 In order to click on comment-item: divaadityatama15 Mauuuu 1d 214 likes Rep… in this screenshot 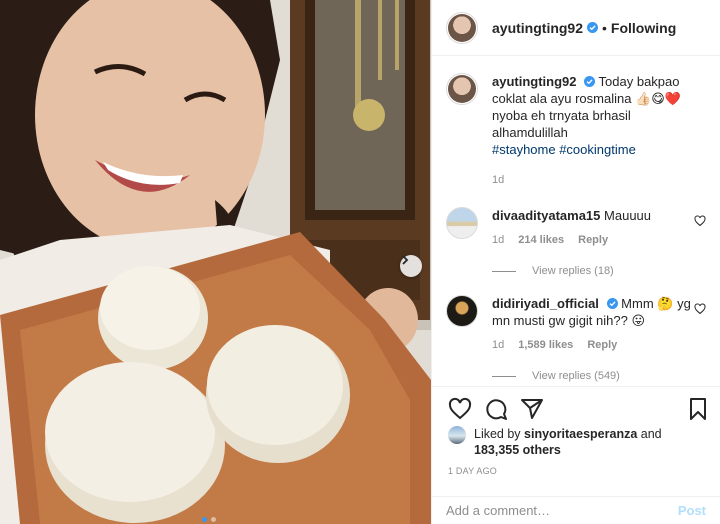, I will do `click(576, 228)`.